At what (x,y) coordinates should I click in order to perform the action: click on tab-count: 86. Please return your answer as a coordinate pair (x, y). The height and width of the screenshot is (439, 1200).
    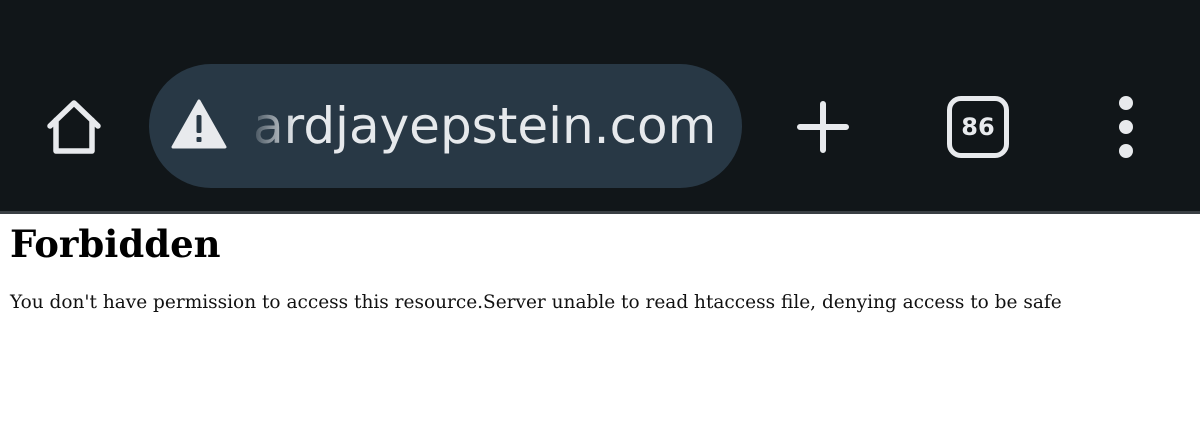
    Looking at the image, I should click on (978, 127).